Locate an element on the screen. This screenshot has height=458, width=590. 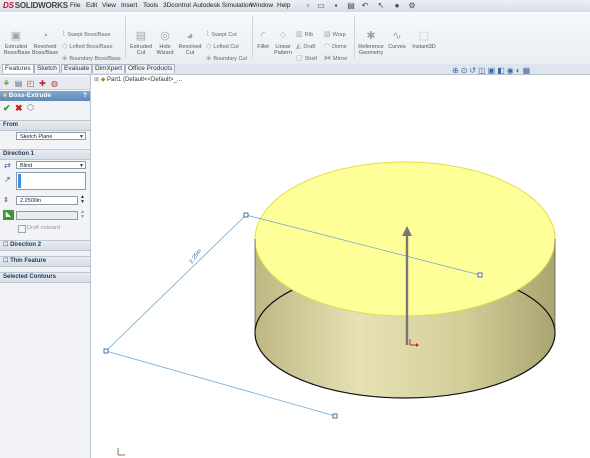
wrap-icon: ▨ is located at coordinates (327, 34).